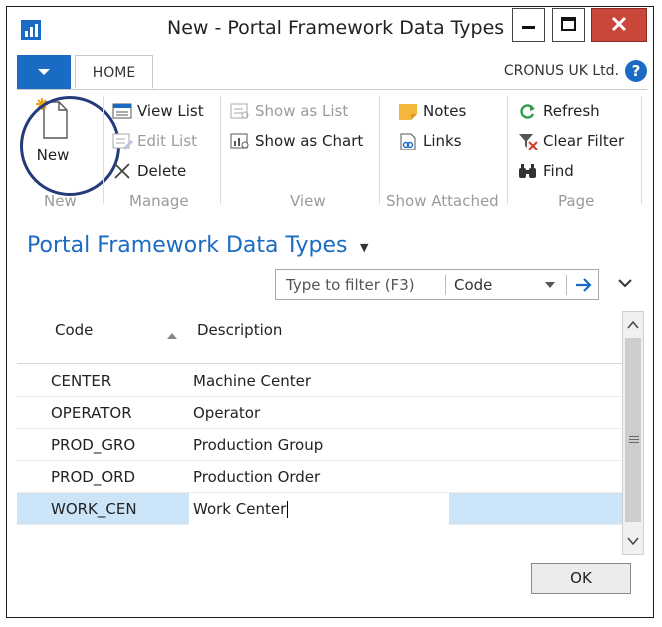  Describe the element at coordinates (527, 171) in the screenshot. I see `binoculars-icon` at that location.